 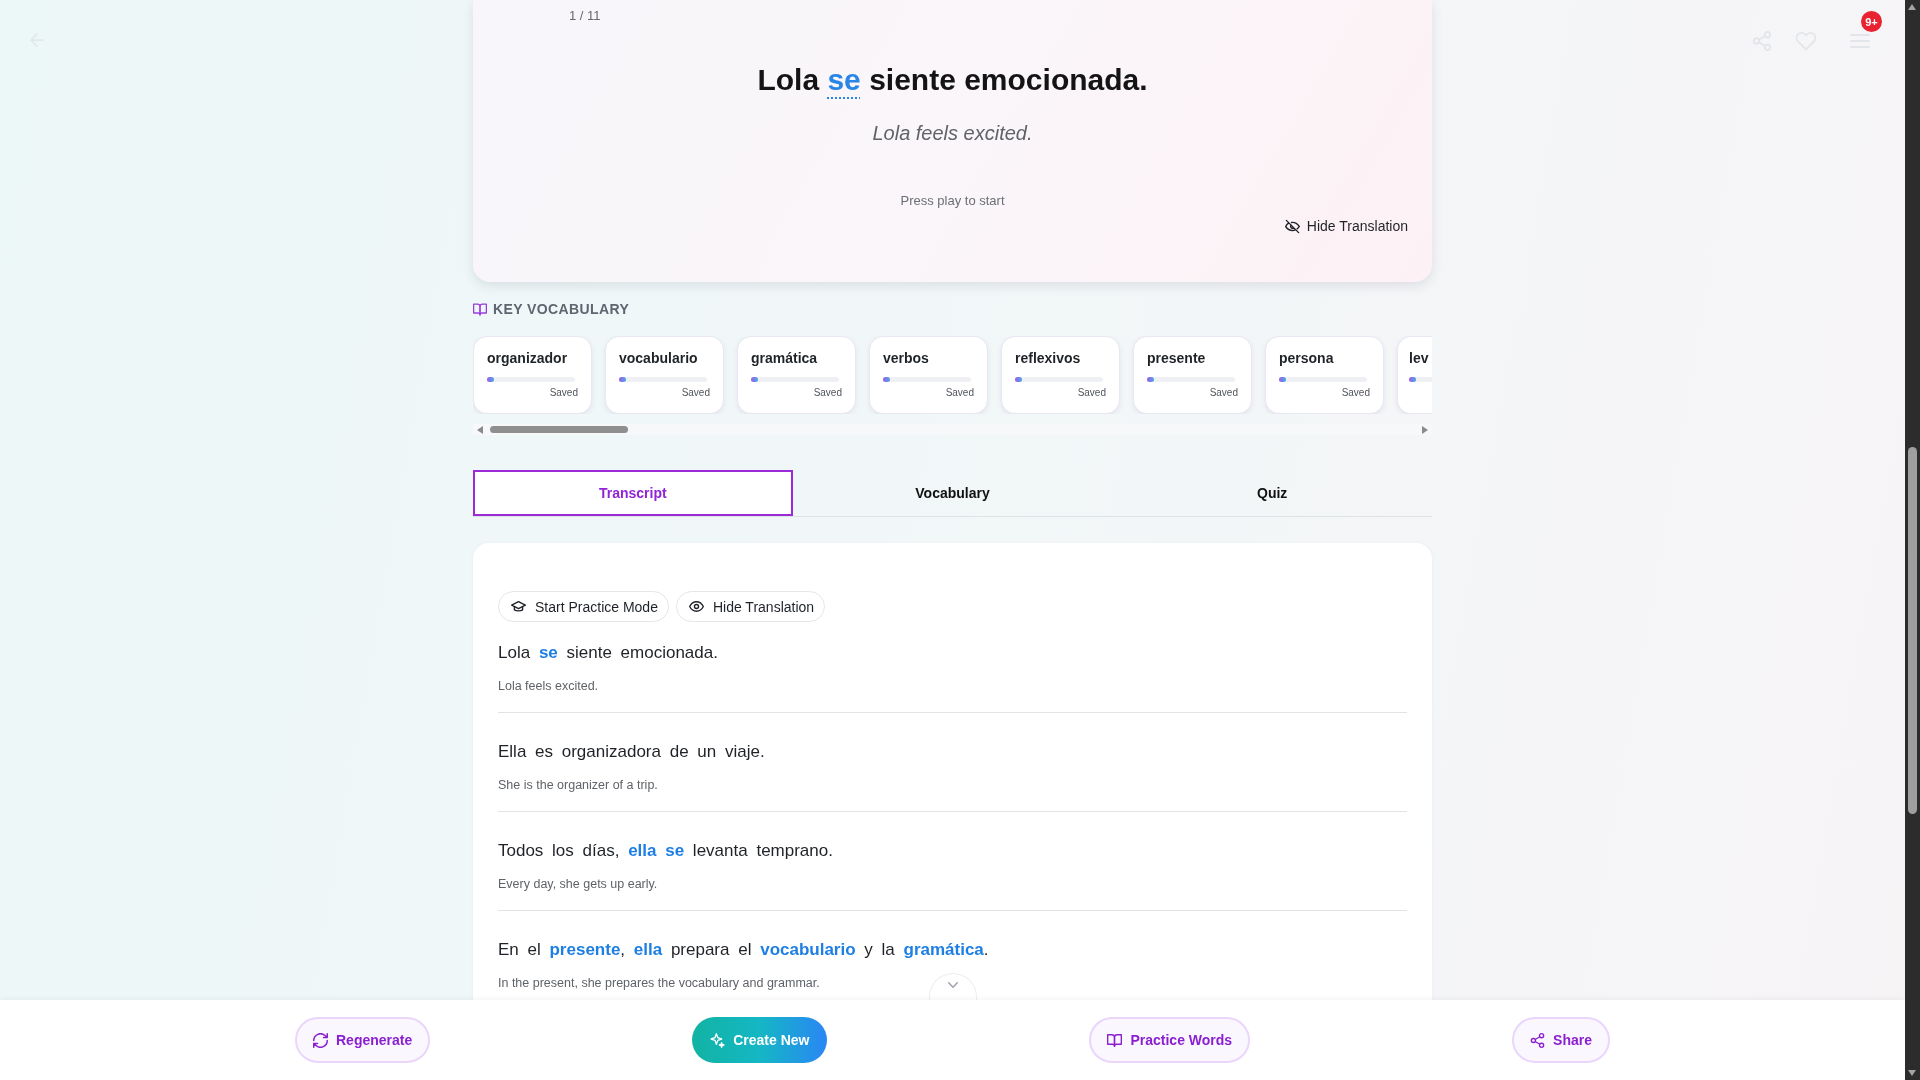 I want to click on spanish-sentence: Lola se siente emocionada., so click(x=608, y=653).